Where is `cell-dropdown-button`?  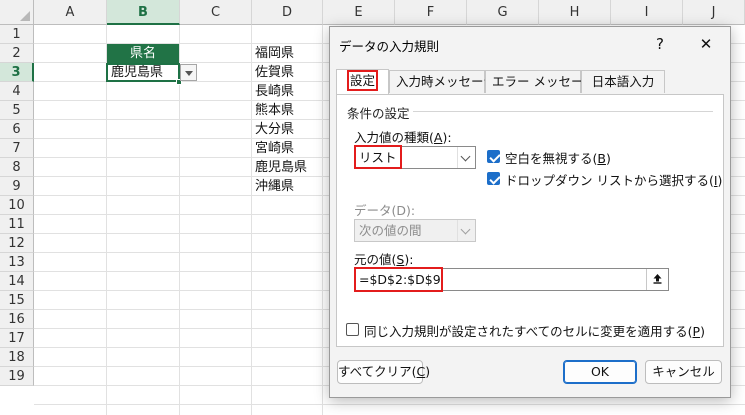 cell-dropdown-button is located at coordinates (188, 72).